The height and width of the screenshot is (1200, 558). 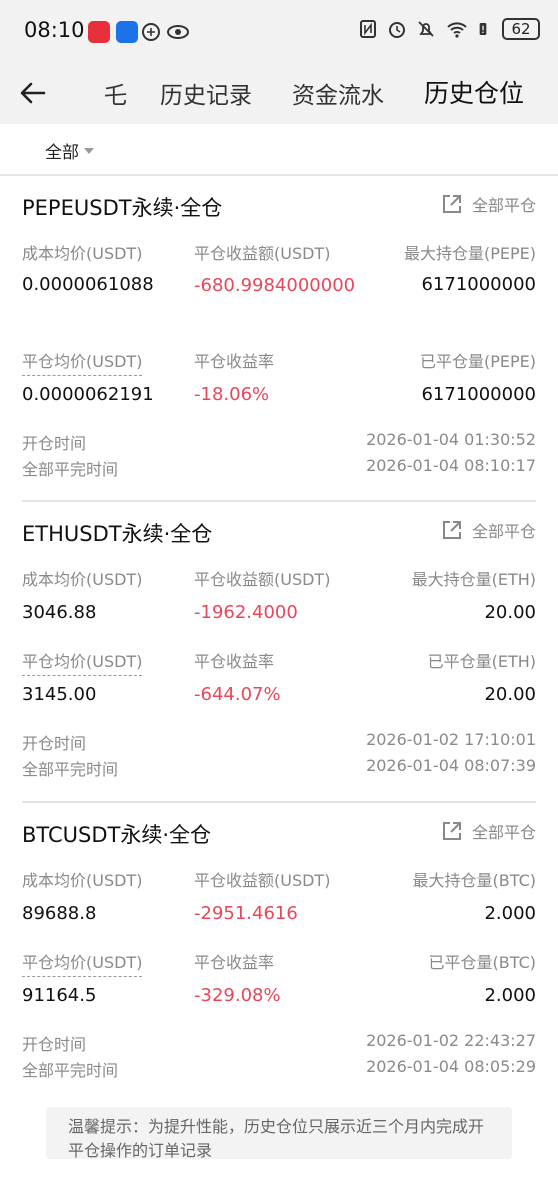 I want to click on filter-bar: 全部, so click(x=279, y=150).